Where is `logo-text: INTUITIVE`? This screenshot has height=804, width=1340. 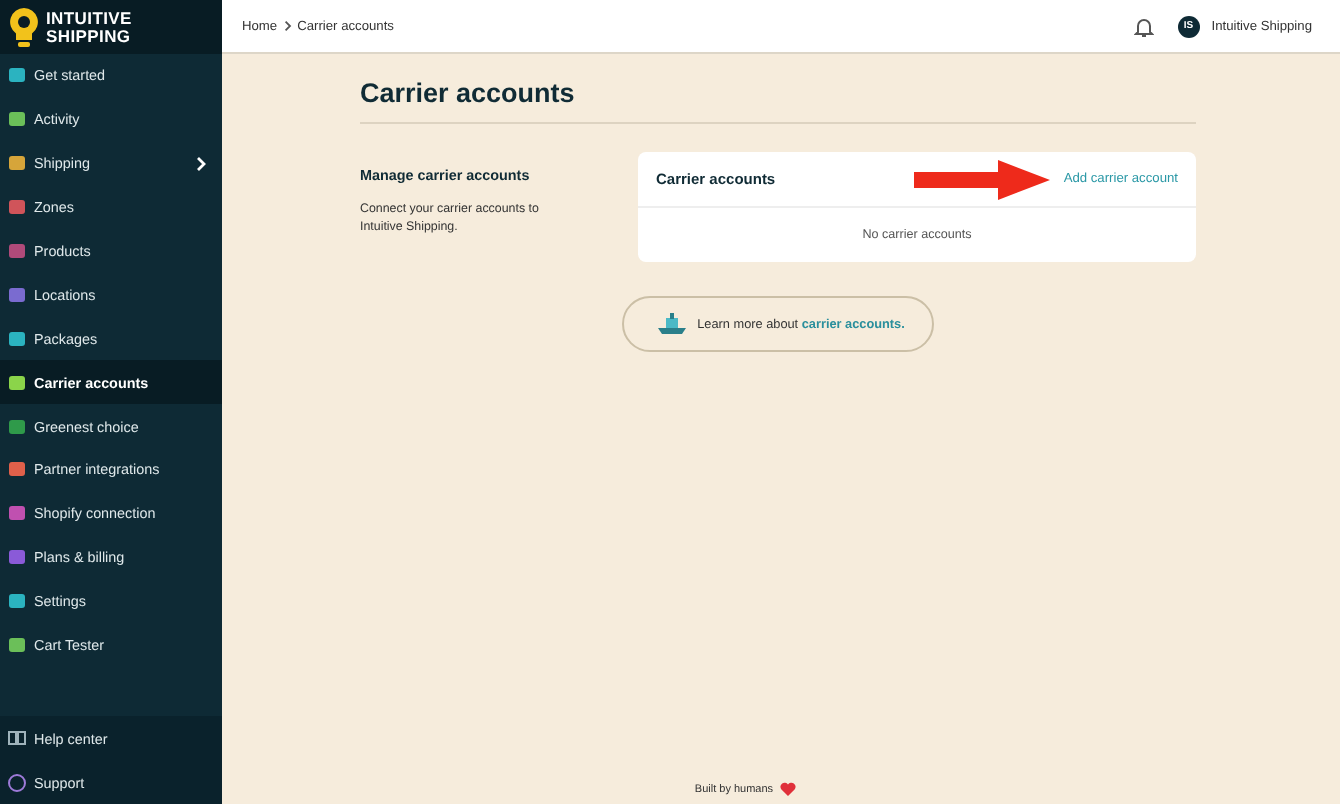
logo-text: INTUITIVE is located at coordinates (89, 18).